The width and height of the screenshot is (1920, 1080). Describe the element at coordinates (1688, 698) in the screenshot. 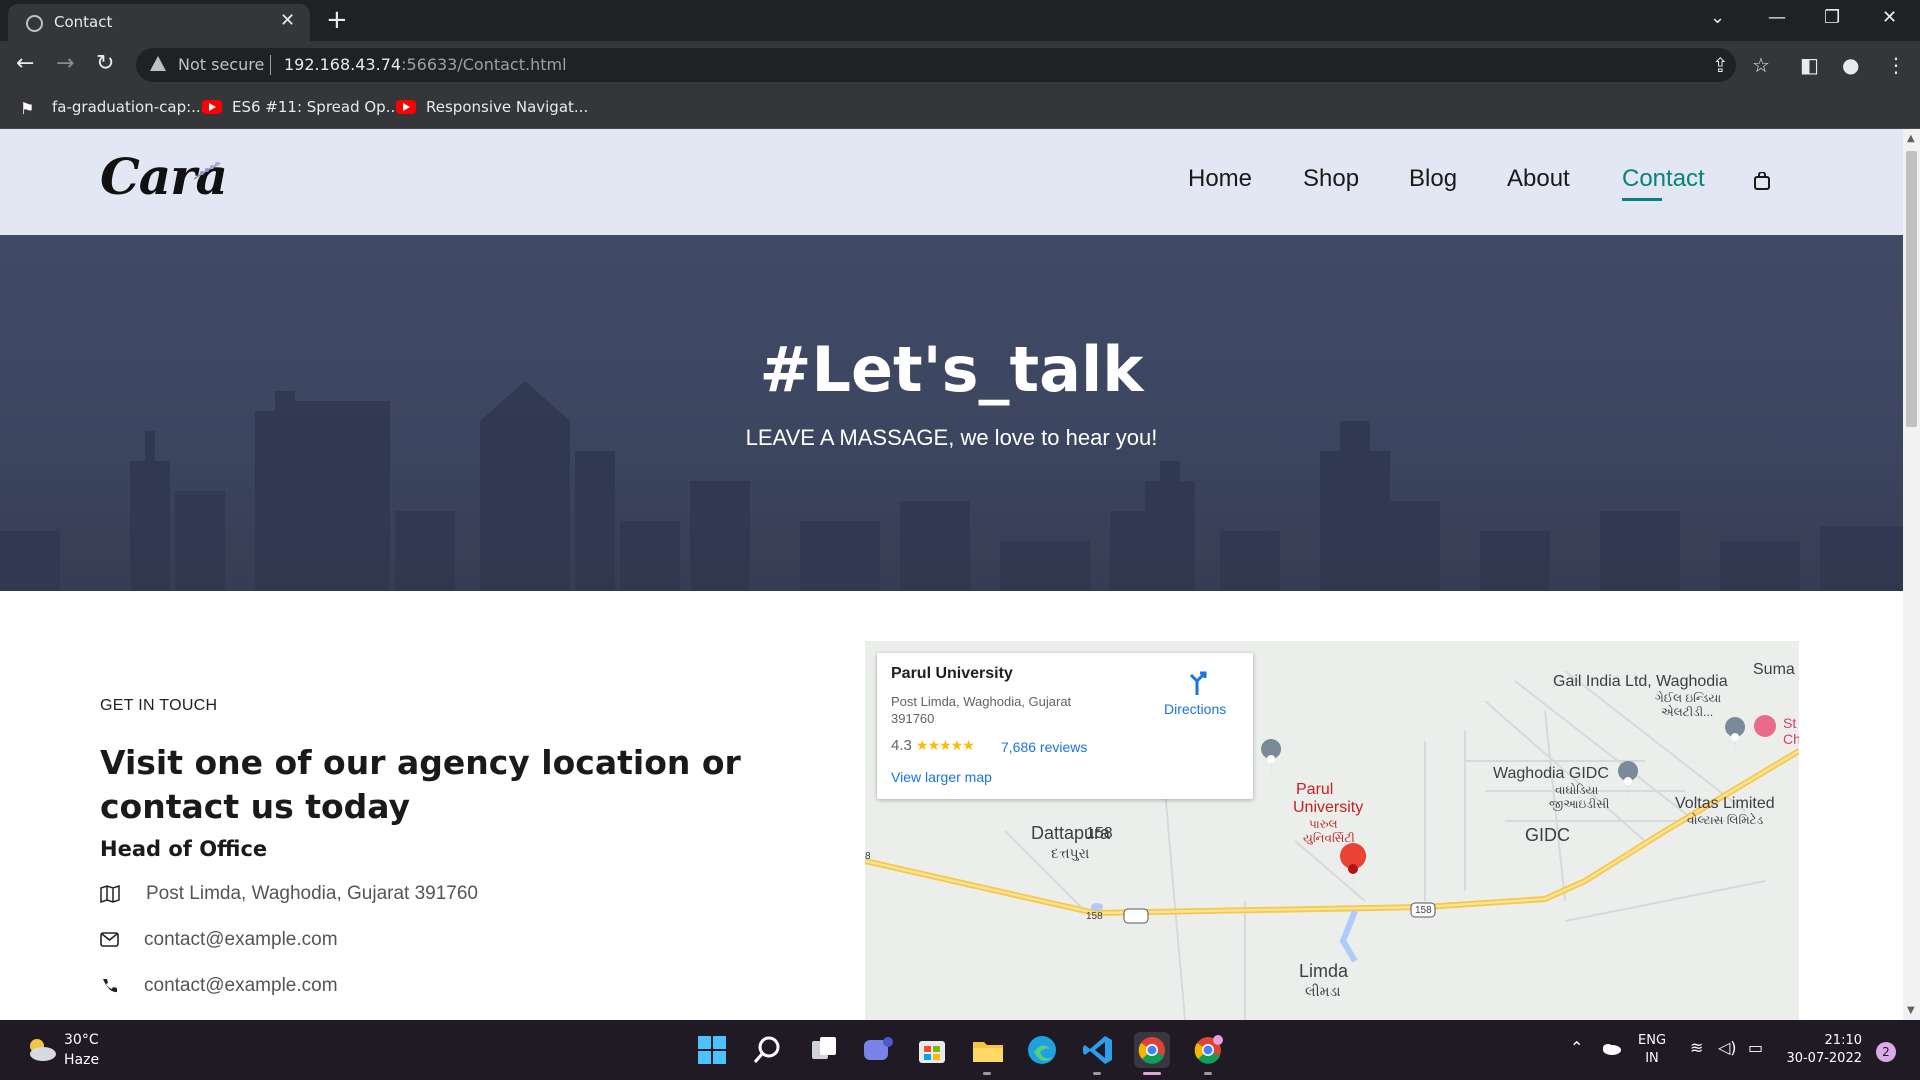

I see `map-label-gail-local: ગેઈલ ઇન્ડિયા` at that location.